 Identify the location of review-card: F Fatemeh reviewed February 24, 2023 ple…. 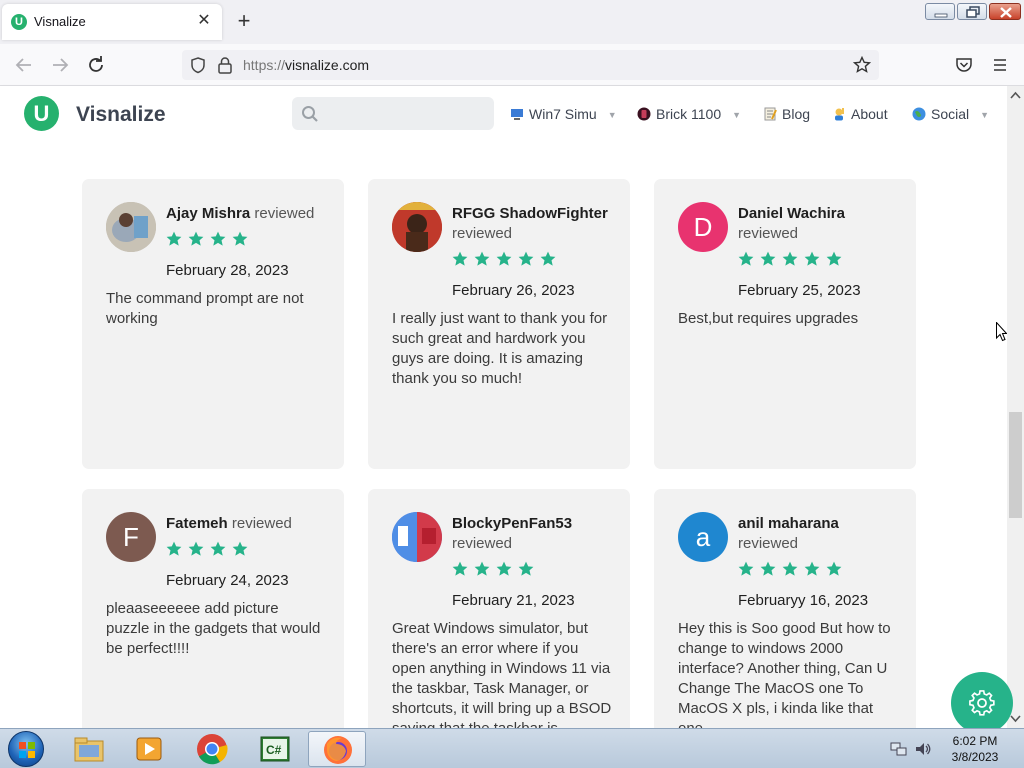
(213, 608).